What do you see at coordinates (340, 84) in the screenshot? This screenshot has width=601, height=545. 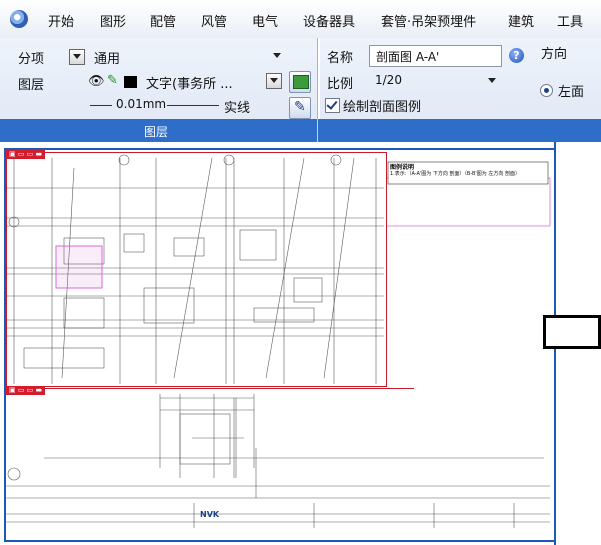 I see `scale-label: 比例` at bounding box center [340, 84].